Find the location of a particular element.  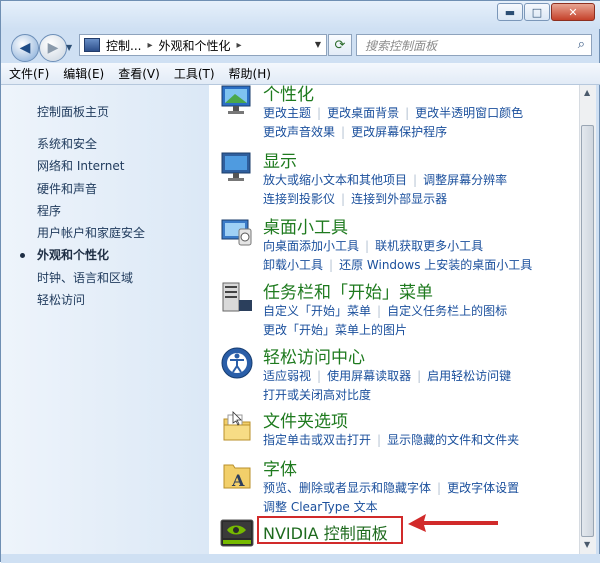

link-high-contrast: 打开或关闭高对比度 is located at coordinates (317, 395).